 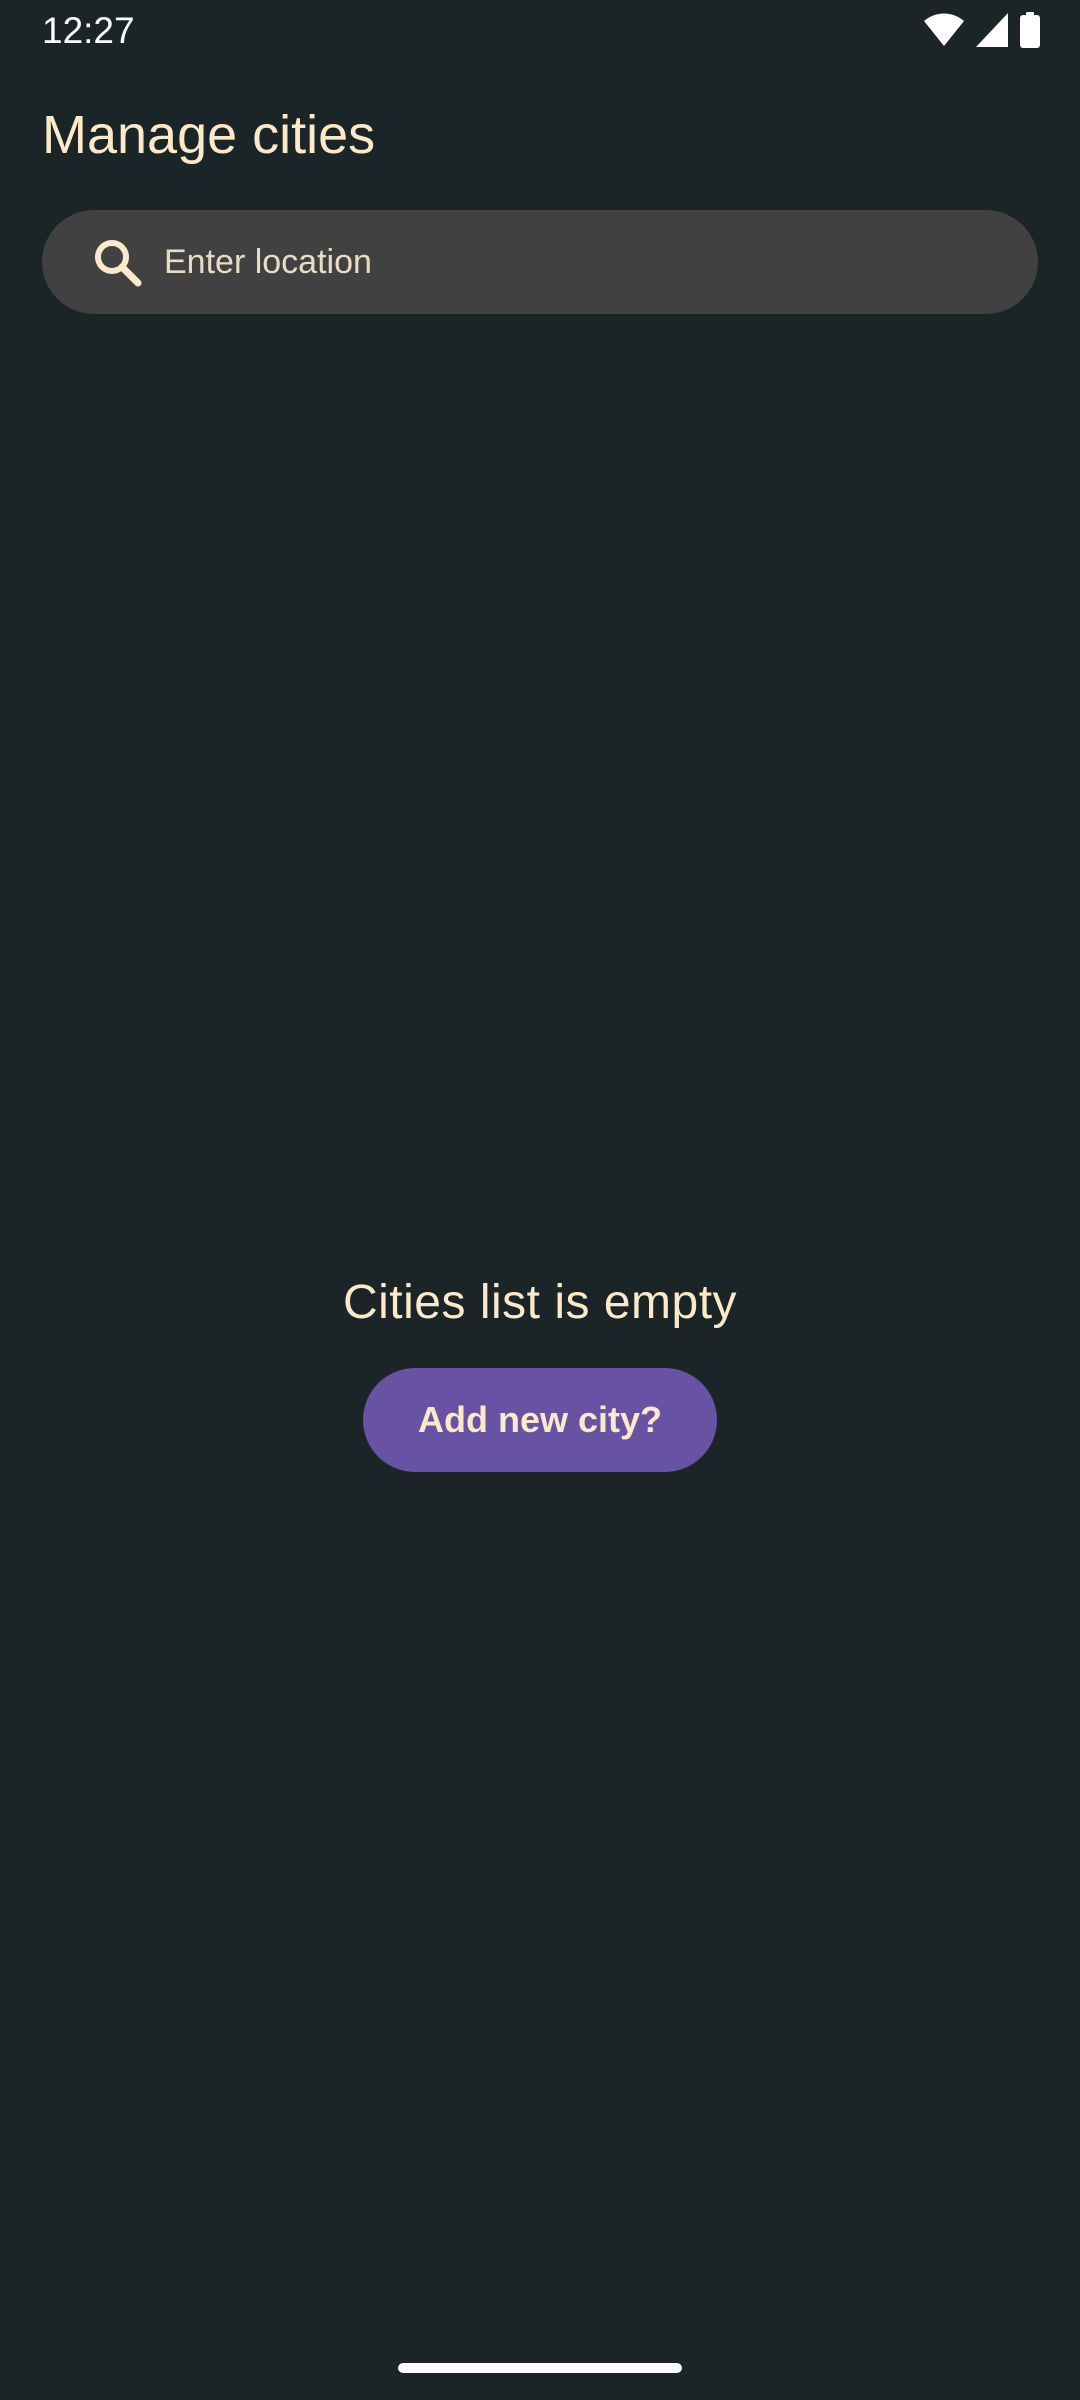 What do you see at coordinates (1030, 30) in the screenshot?
I see `battery-icon` at bounding box center [1030, 30].